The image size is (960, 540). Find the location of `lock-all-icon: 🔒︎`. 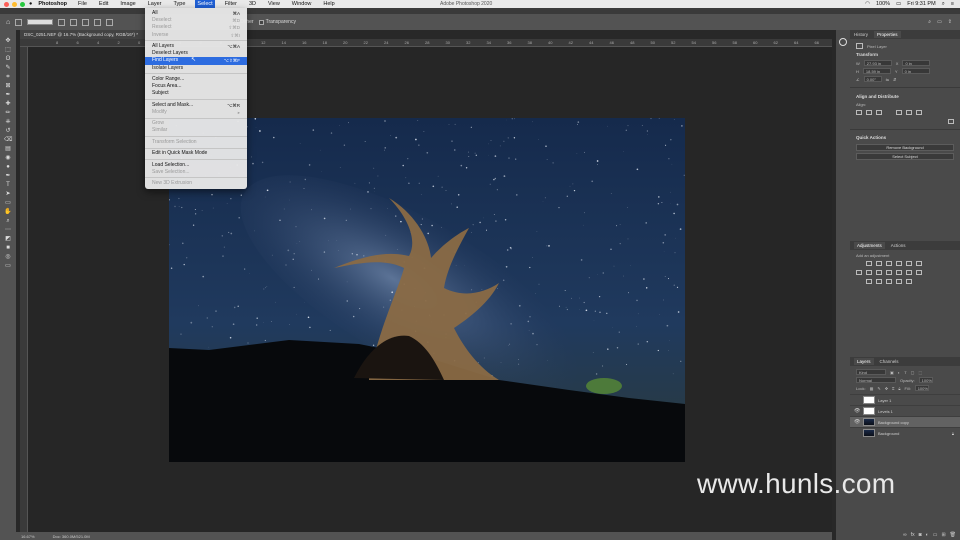

lock-all-icon: 🔒︎ is located at coordinates (899, 388).